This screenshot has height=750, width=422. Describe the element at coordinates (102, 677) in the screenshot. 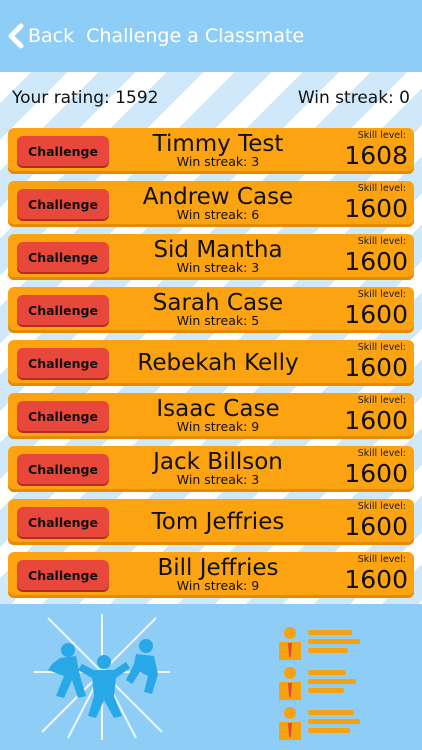

I see `fighting-figures-icon` at that location.